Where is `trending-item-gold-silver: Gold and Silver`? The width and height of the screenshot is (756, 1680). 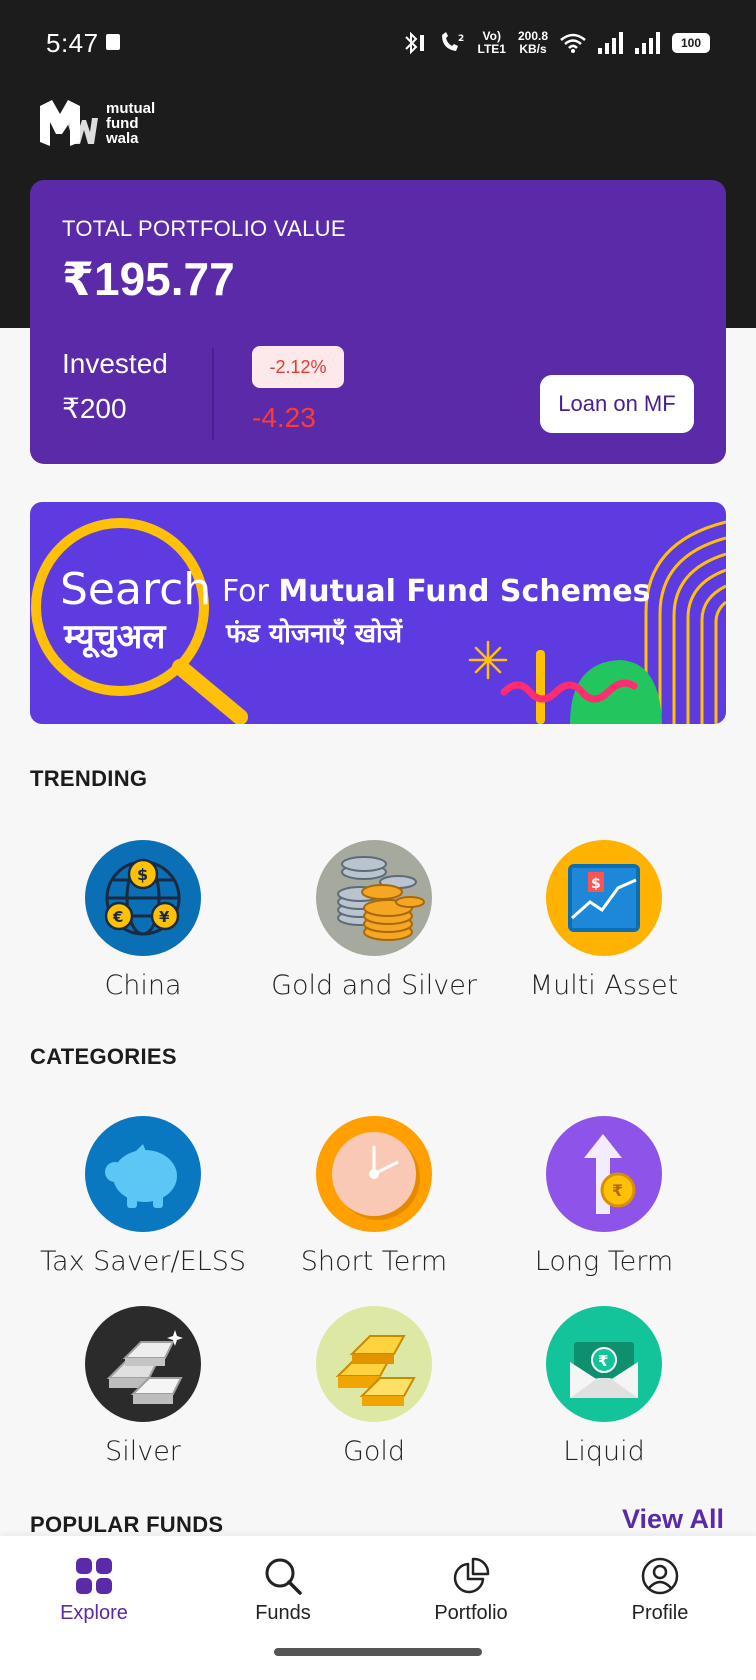 trending-item-gold-silver: Gold and Silver is located at coordinates (374, 920).